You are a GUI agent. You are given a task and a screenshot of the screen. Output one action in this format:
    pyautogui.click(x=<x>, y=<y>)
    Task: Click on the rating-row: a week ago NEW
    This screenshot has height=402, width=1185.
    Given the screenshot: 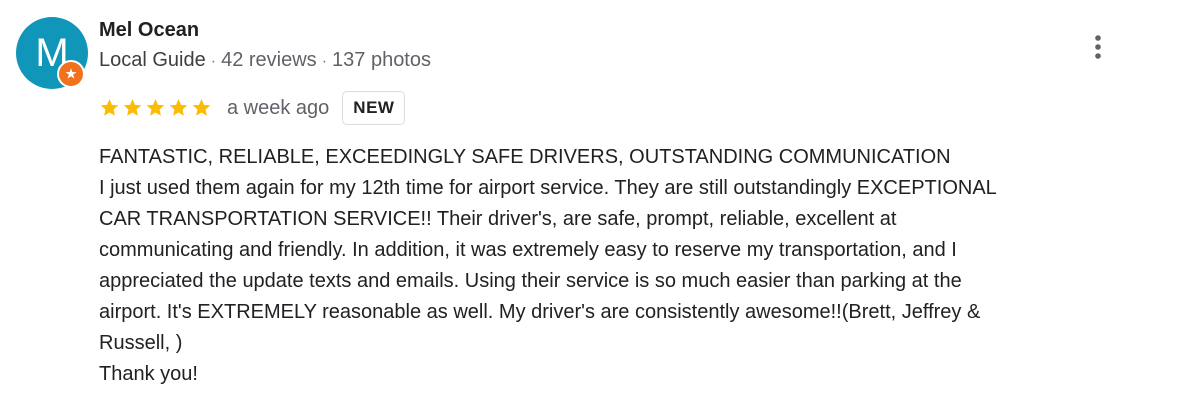 What is the action you would take?
    pyautogui.click(x=252, y=108)
    